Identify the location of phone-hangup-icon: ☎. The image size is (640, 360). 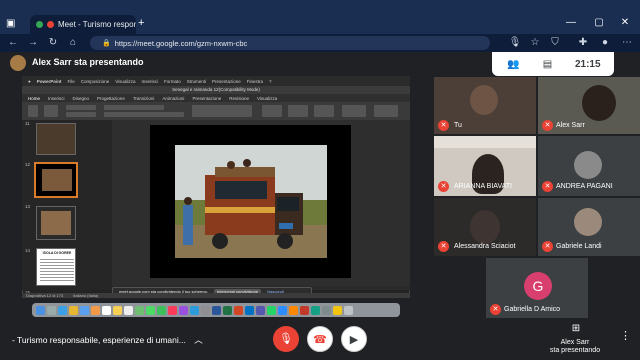
(320, 340).